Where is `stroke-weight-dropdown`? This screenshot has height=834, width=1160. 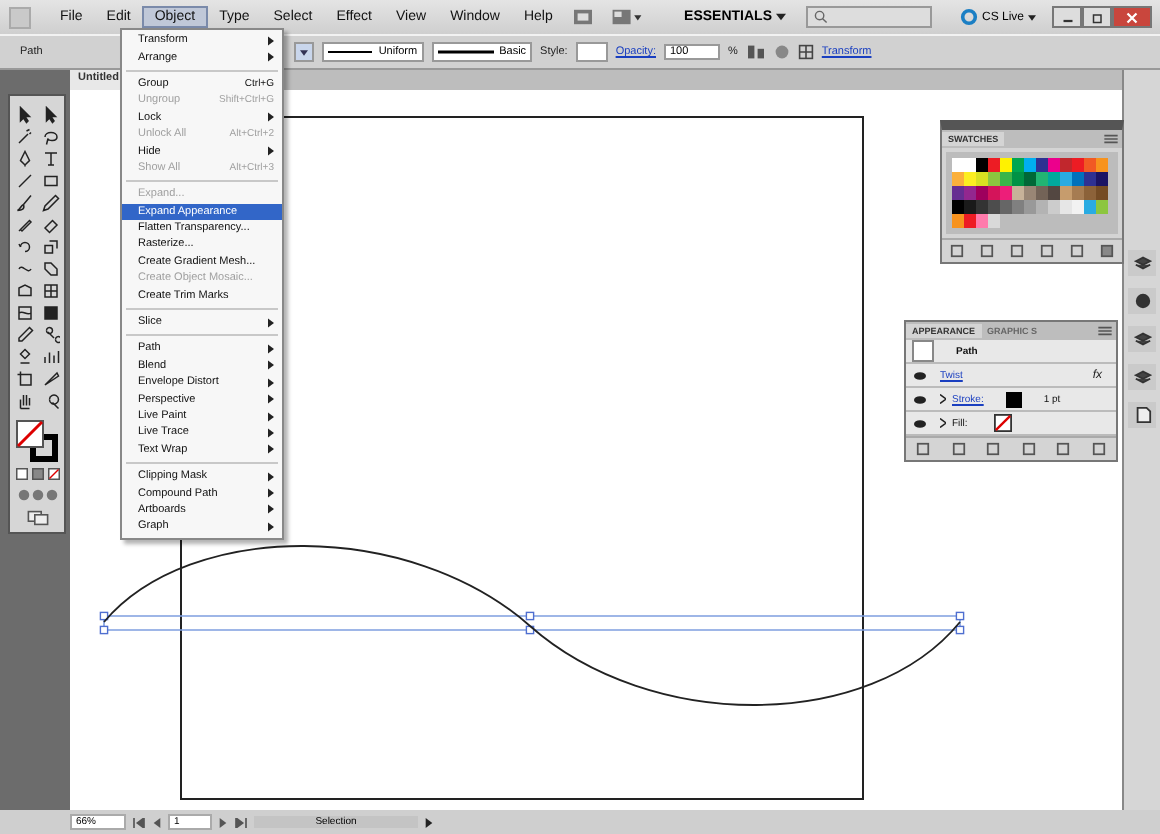
stroke-weight-dropdown is located at coordinates (304, 52).